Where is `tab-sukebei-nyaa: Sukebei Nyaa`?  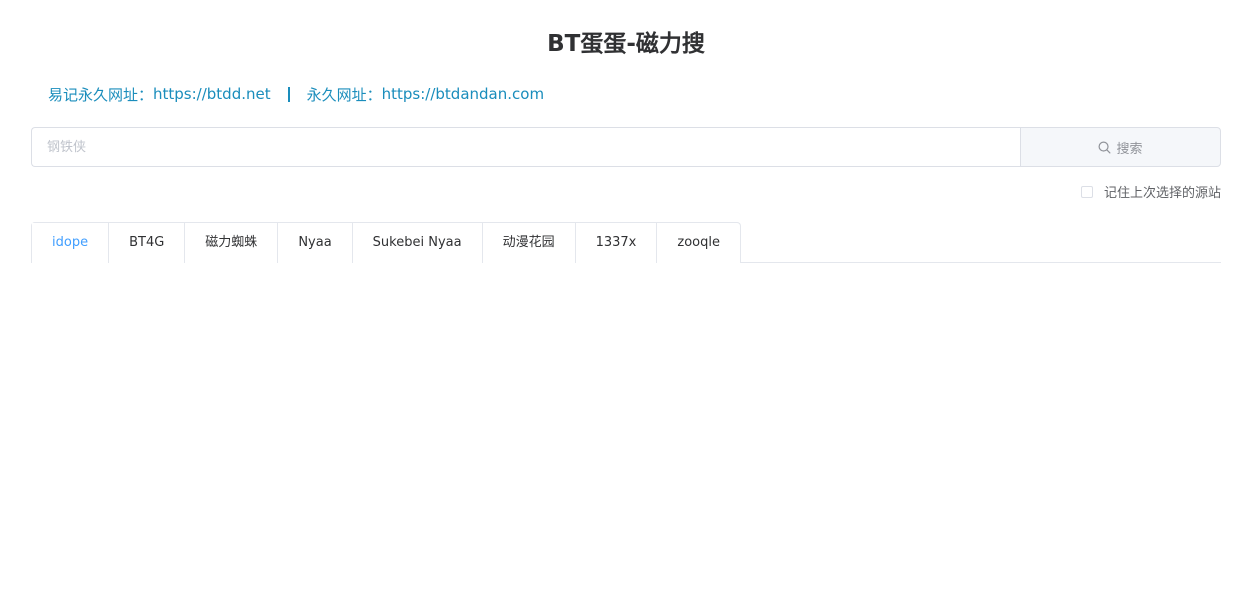
tab-sukebei-nyaa: Sukebei Nyaa is located at coordinates (416, 243).